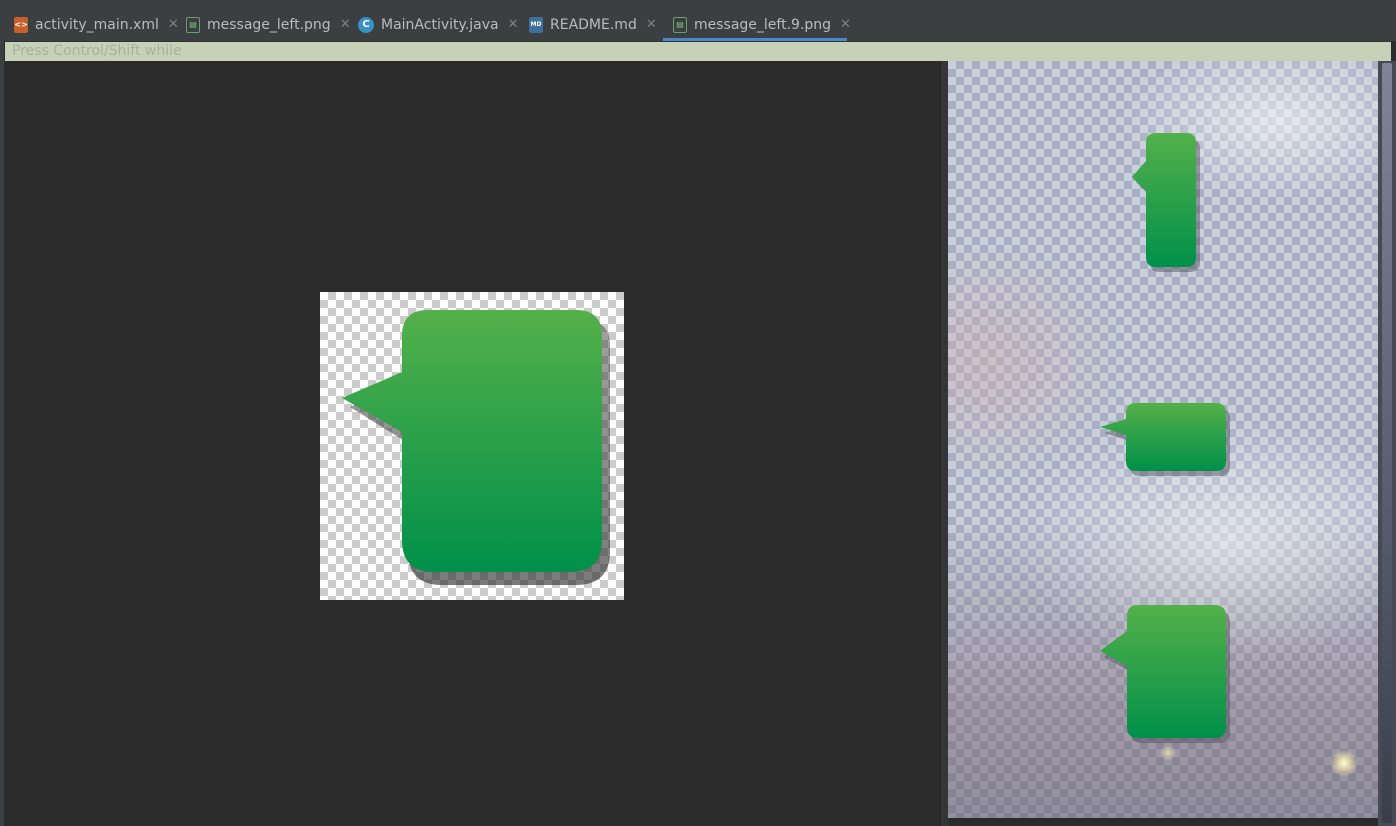  I want to click on info-bar-text: Press Control/Shift while, so click(97, 51).